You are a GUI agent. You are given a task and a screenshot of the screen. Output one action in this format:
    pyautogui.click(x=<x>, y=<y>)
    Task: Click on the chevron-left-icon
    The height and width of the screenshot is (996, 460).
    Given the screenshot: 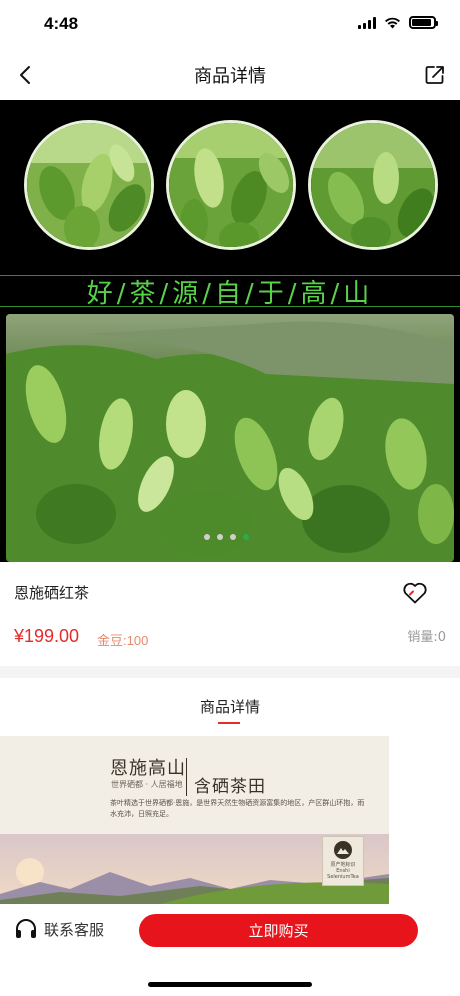 What is the action you would take?
    pyautogui.click(x=25, y=75)
    